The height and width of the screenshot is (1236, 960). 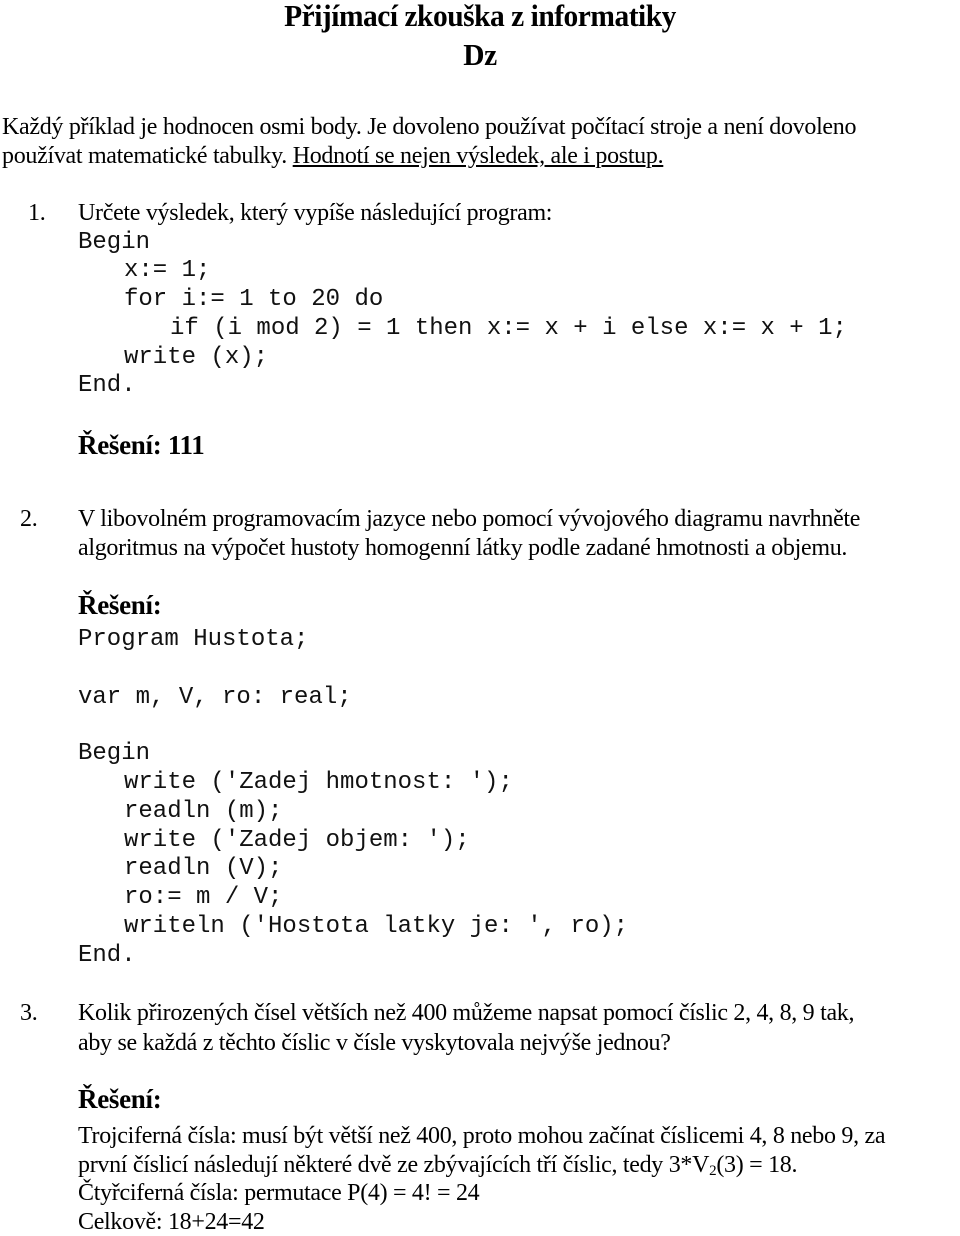 What do you see at coordinates (318, 782) in the screenshot?
I see `task2-code-line: write ('Zadej hmotnost: ');` at bounding box center [318, 782].